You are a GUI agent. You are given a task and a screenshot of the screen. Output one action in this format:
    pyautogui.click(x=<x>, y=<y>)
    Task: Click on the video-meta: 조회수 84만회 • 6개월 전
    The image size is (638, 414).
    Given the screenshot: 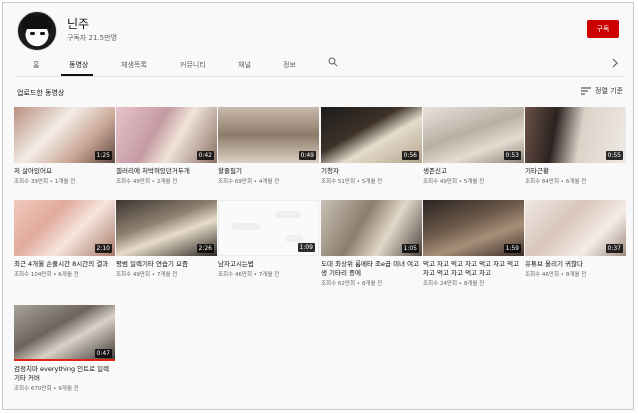 What is the action you would take?
    pyautogui.click(x=556, y=182)
    